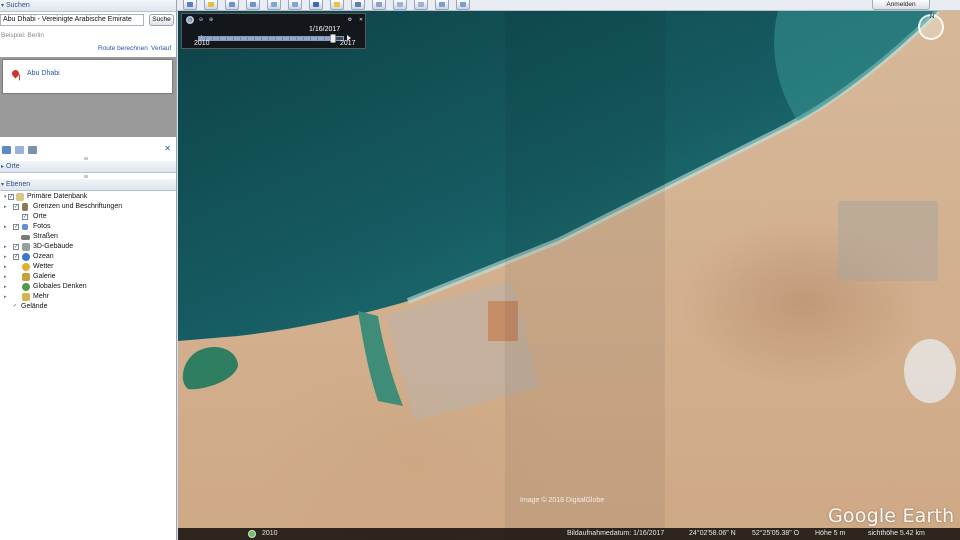 The width and height of the screenshot is (960, 540). What do you see at coordinates (88, 287) in the screenshot?
I see `layer-row-global-awareness: ▸ Globales Denken` at bounding box center [88, 287].